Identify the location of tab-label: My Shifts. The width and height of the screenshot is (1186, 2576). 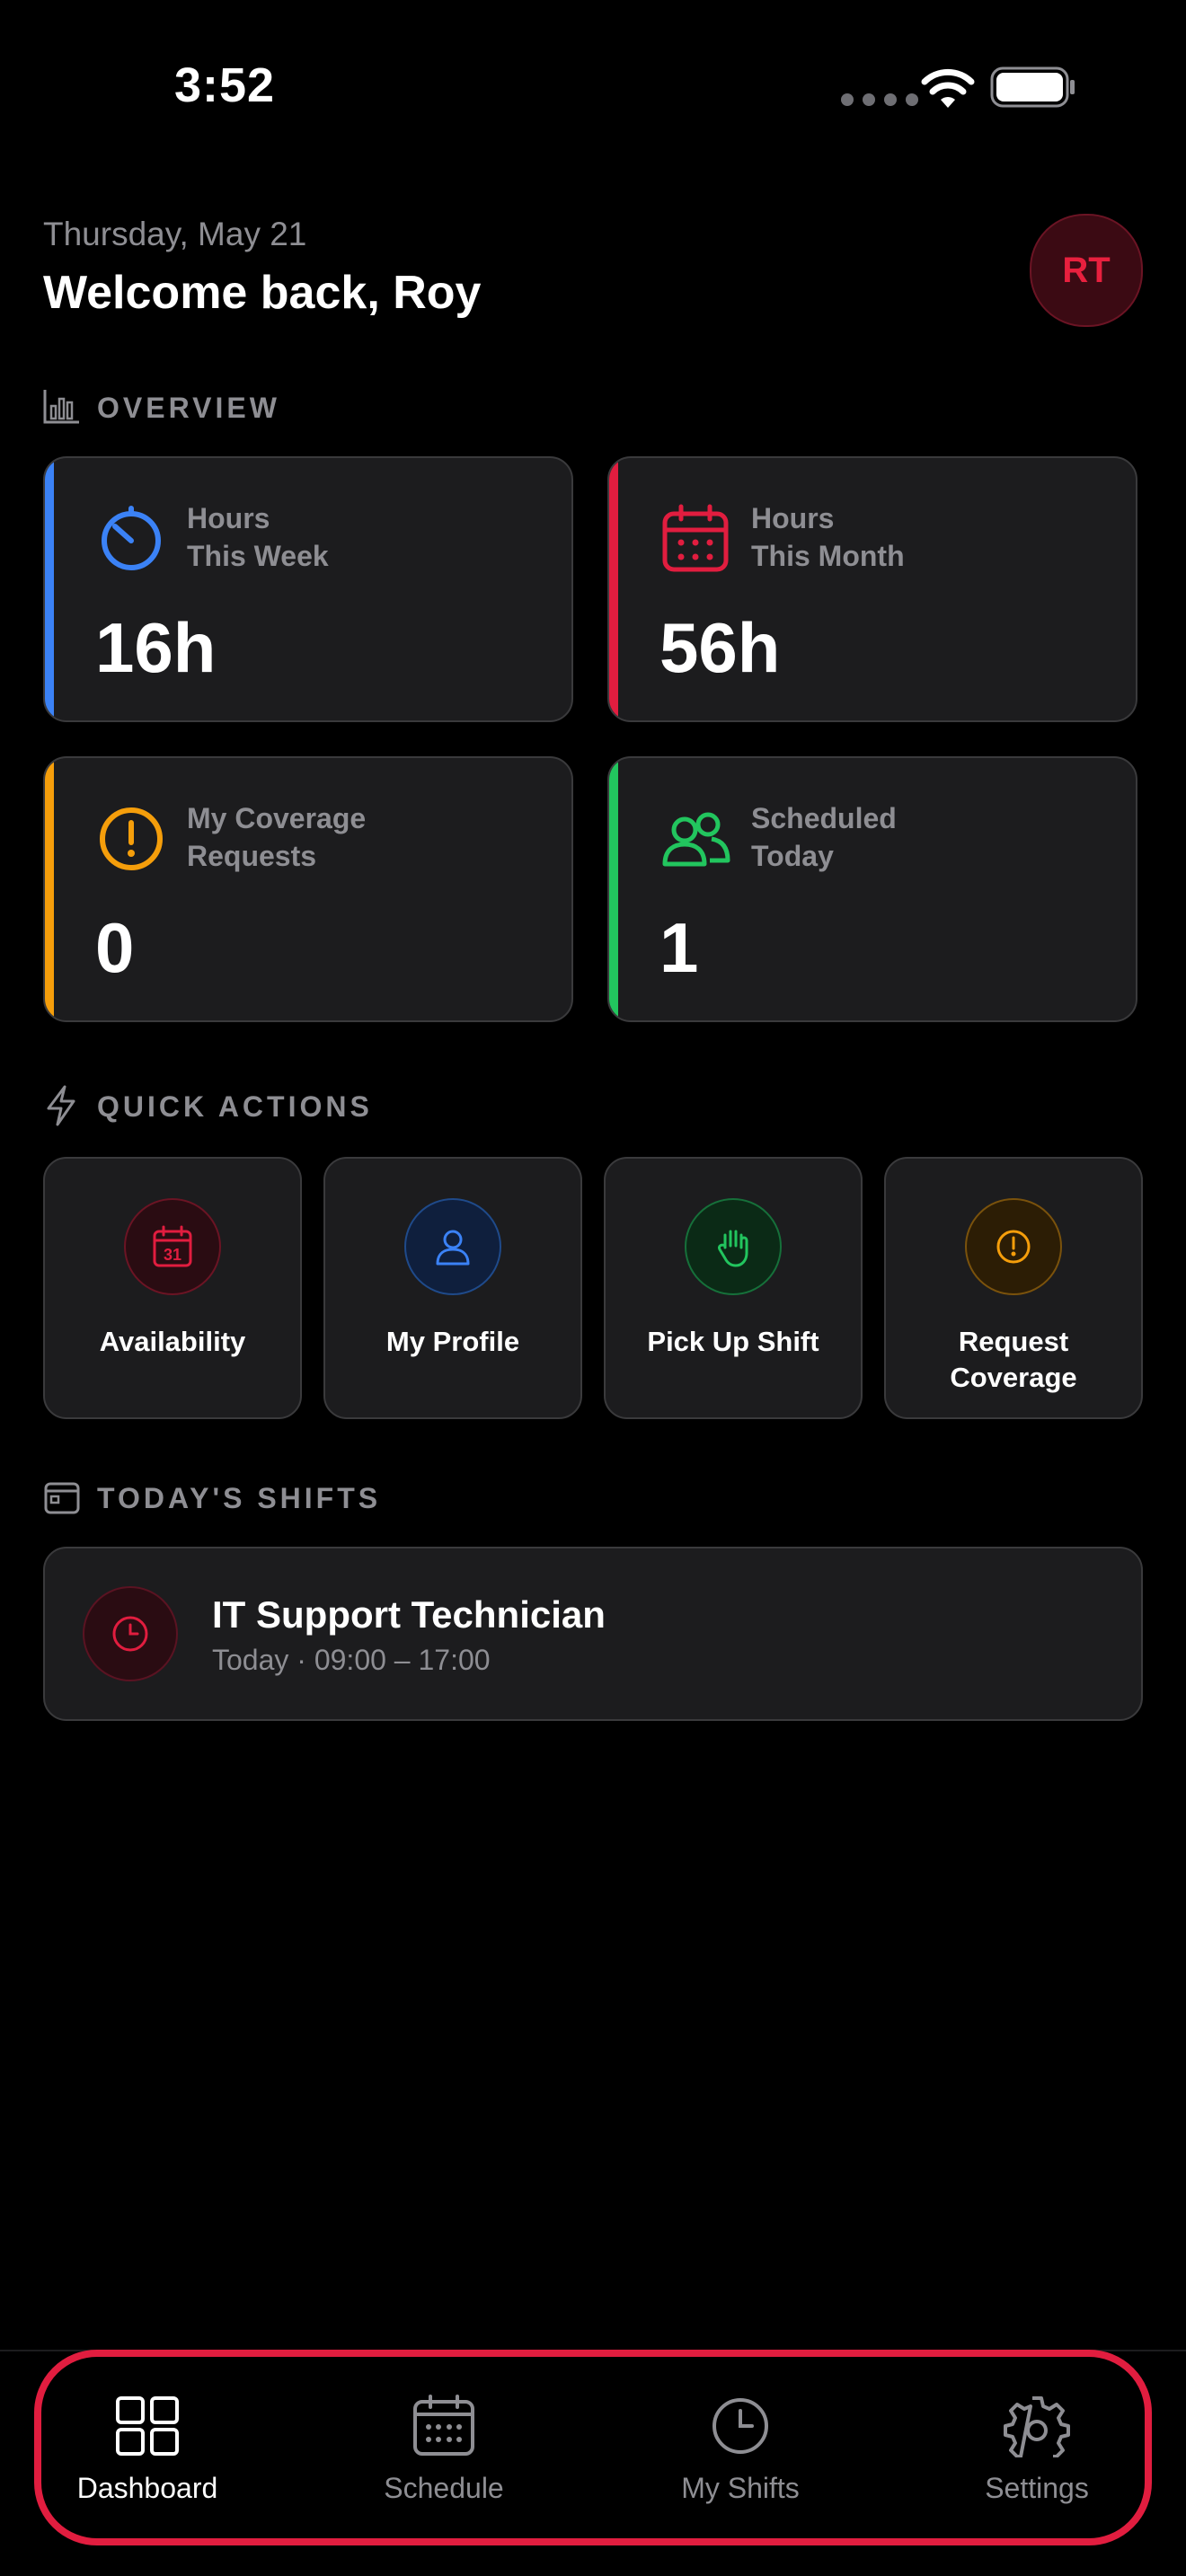
(740, 2488).